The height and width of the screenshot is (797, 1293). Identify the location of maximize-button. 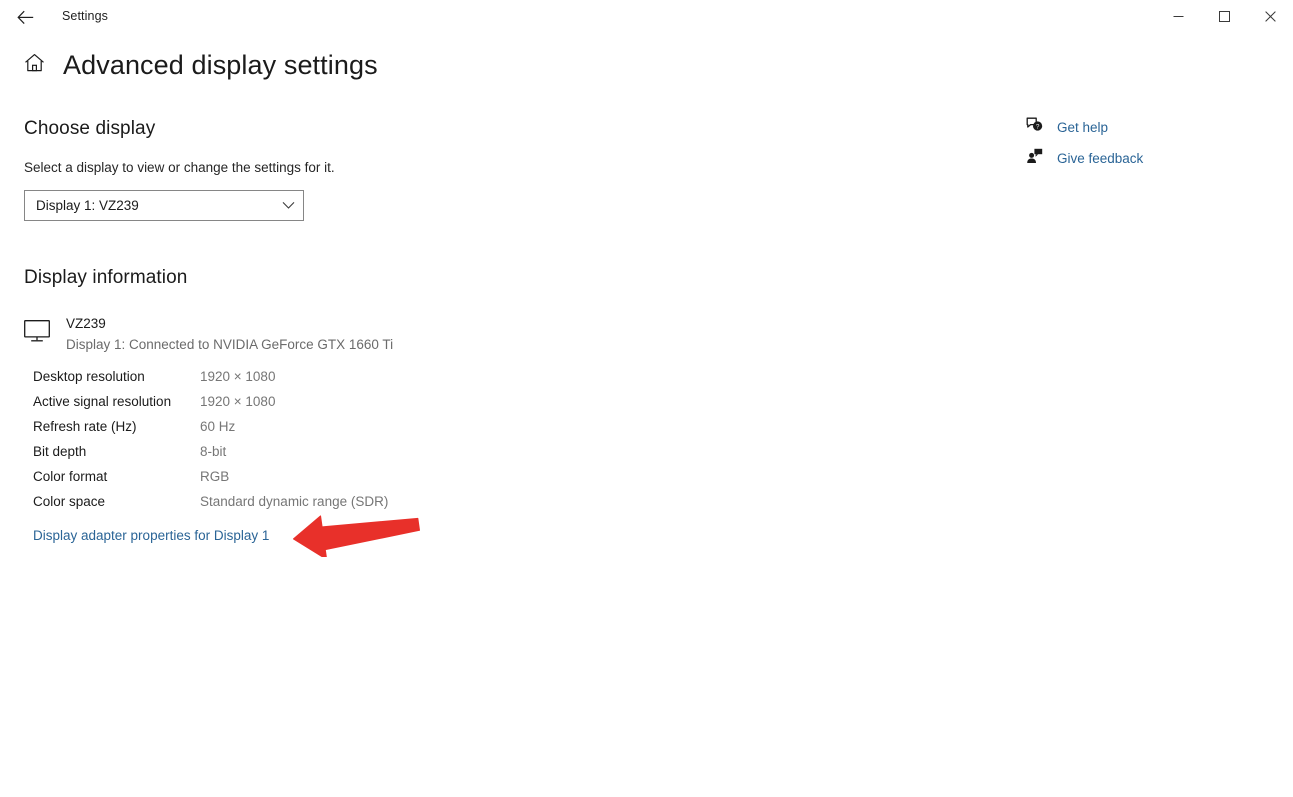
(1224, 16).